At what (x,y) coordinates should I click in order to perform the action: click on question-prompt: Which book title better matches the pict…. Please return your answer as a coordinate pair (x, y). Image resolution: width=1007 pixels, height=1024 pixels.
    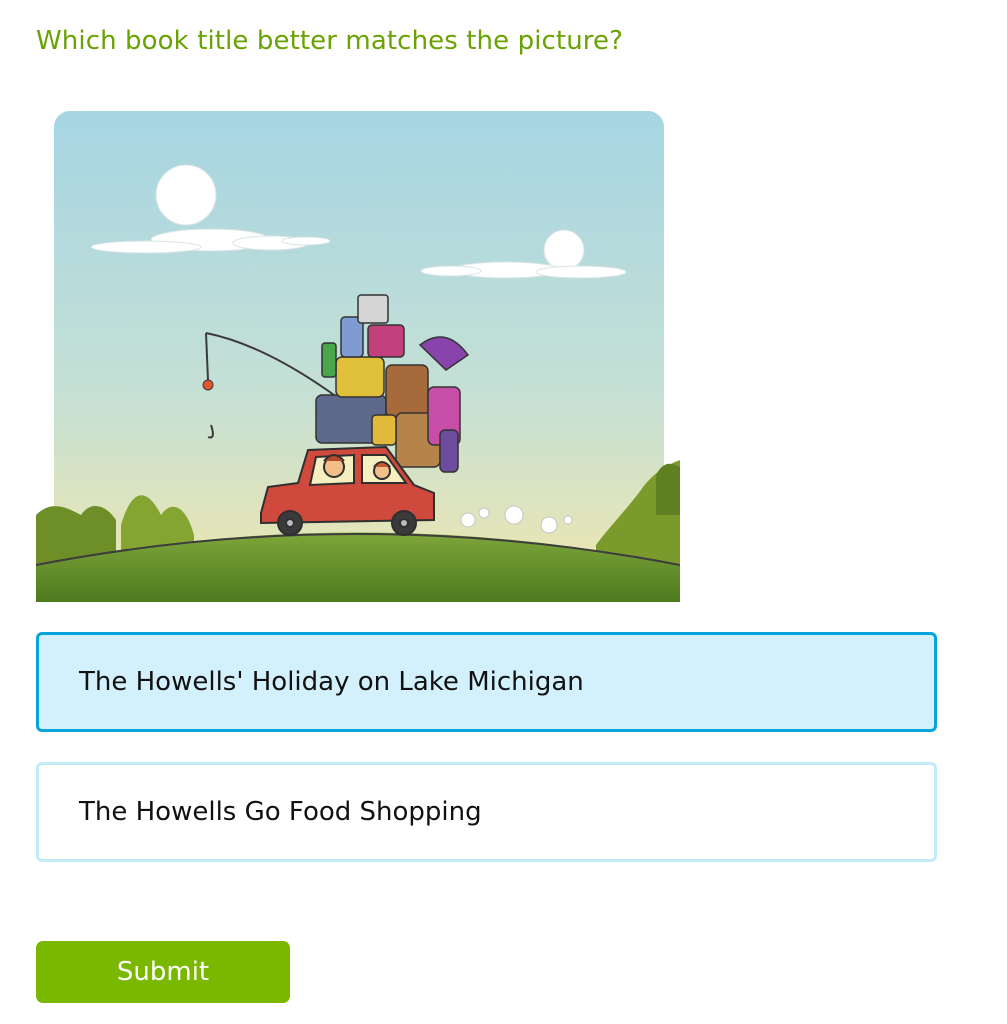
    Looking at the image, I should click on (330, 41).